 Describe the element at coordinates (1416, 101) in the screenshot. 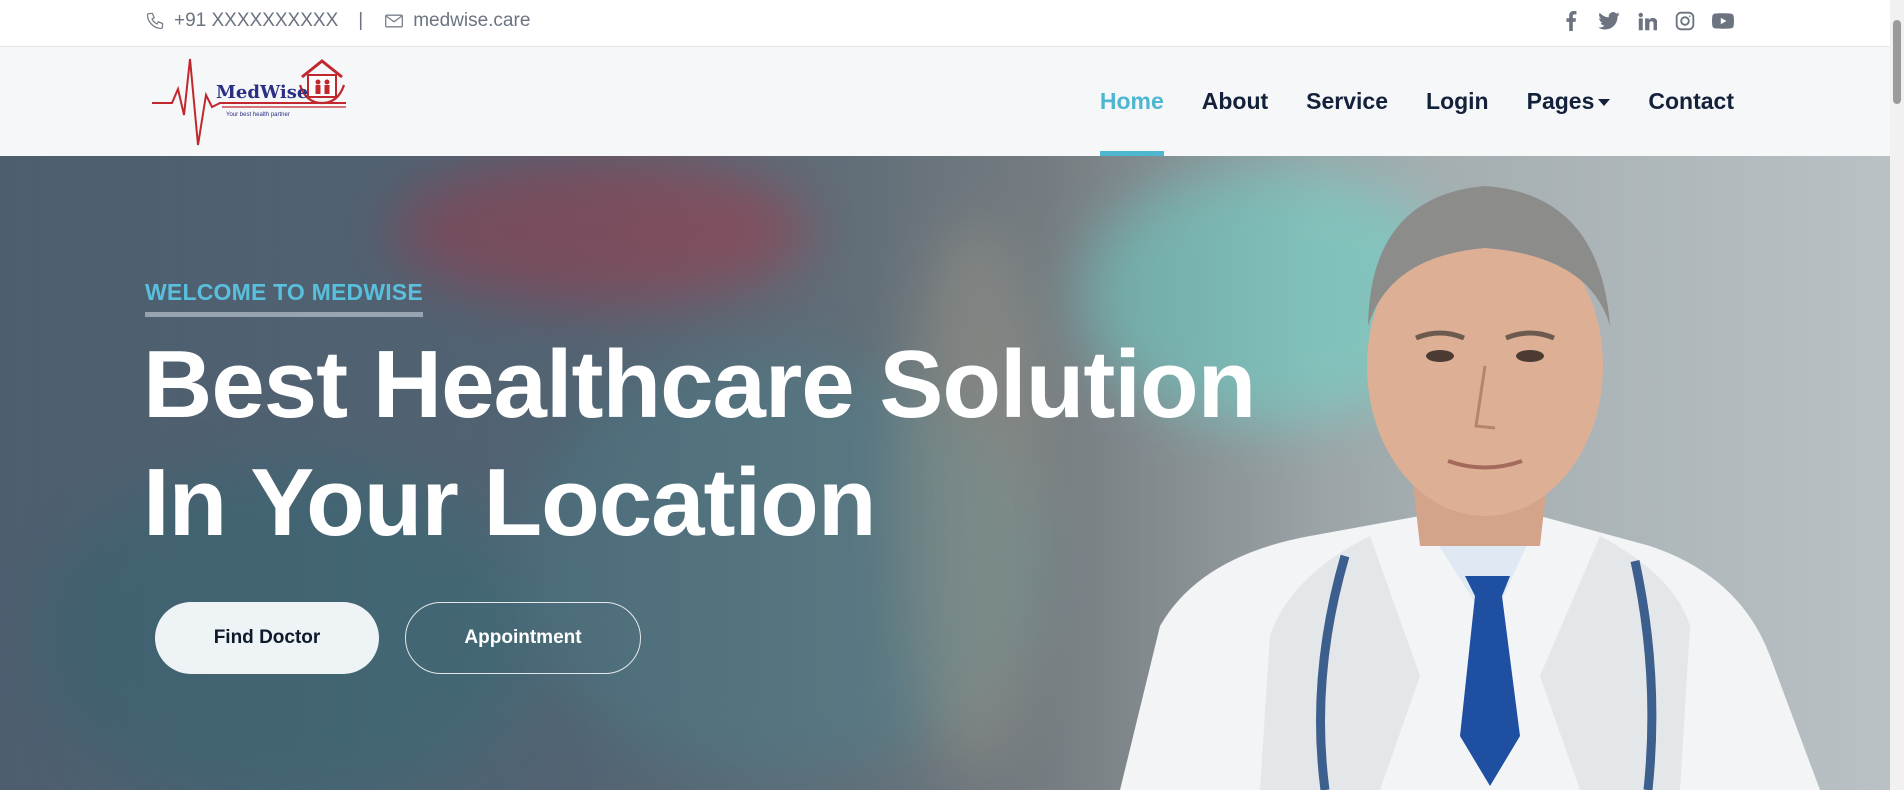

I see `main-nav: Home About Service Login Pages Contact` at that location.